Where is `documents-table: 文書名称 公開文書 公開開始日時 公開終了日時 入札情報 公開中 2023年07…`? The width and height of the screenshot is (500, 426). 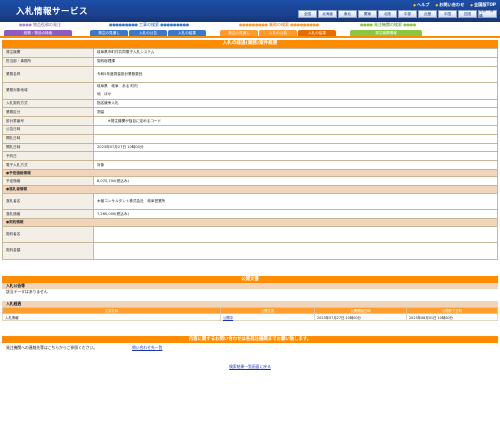 documents-table: 文書名称 公開文書 公開開始日時 公開終了日時 入札情報 公開中 2023年07… is located at coordinates (250, 314).